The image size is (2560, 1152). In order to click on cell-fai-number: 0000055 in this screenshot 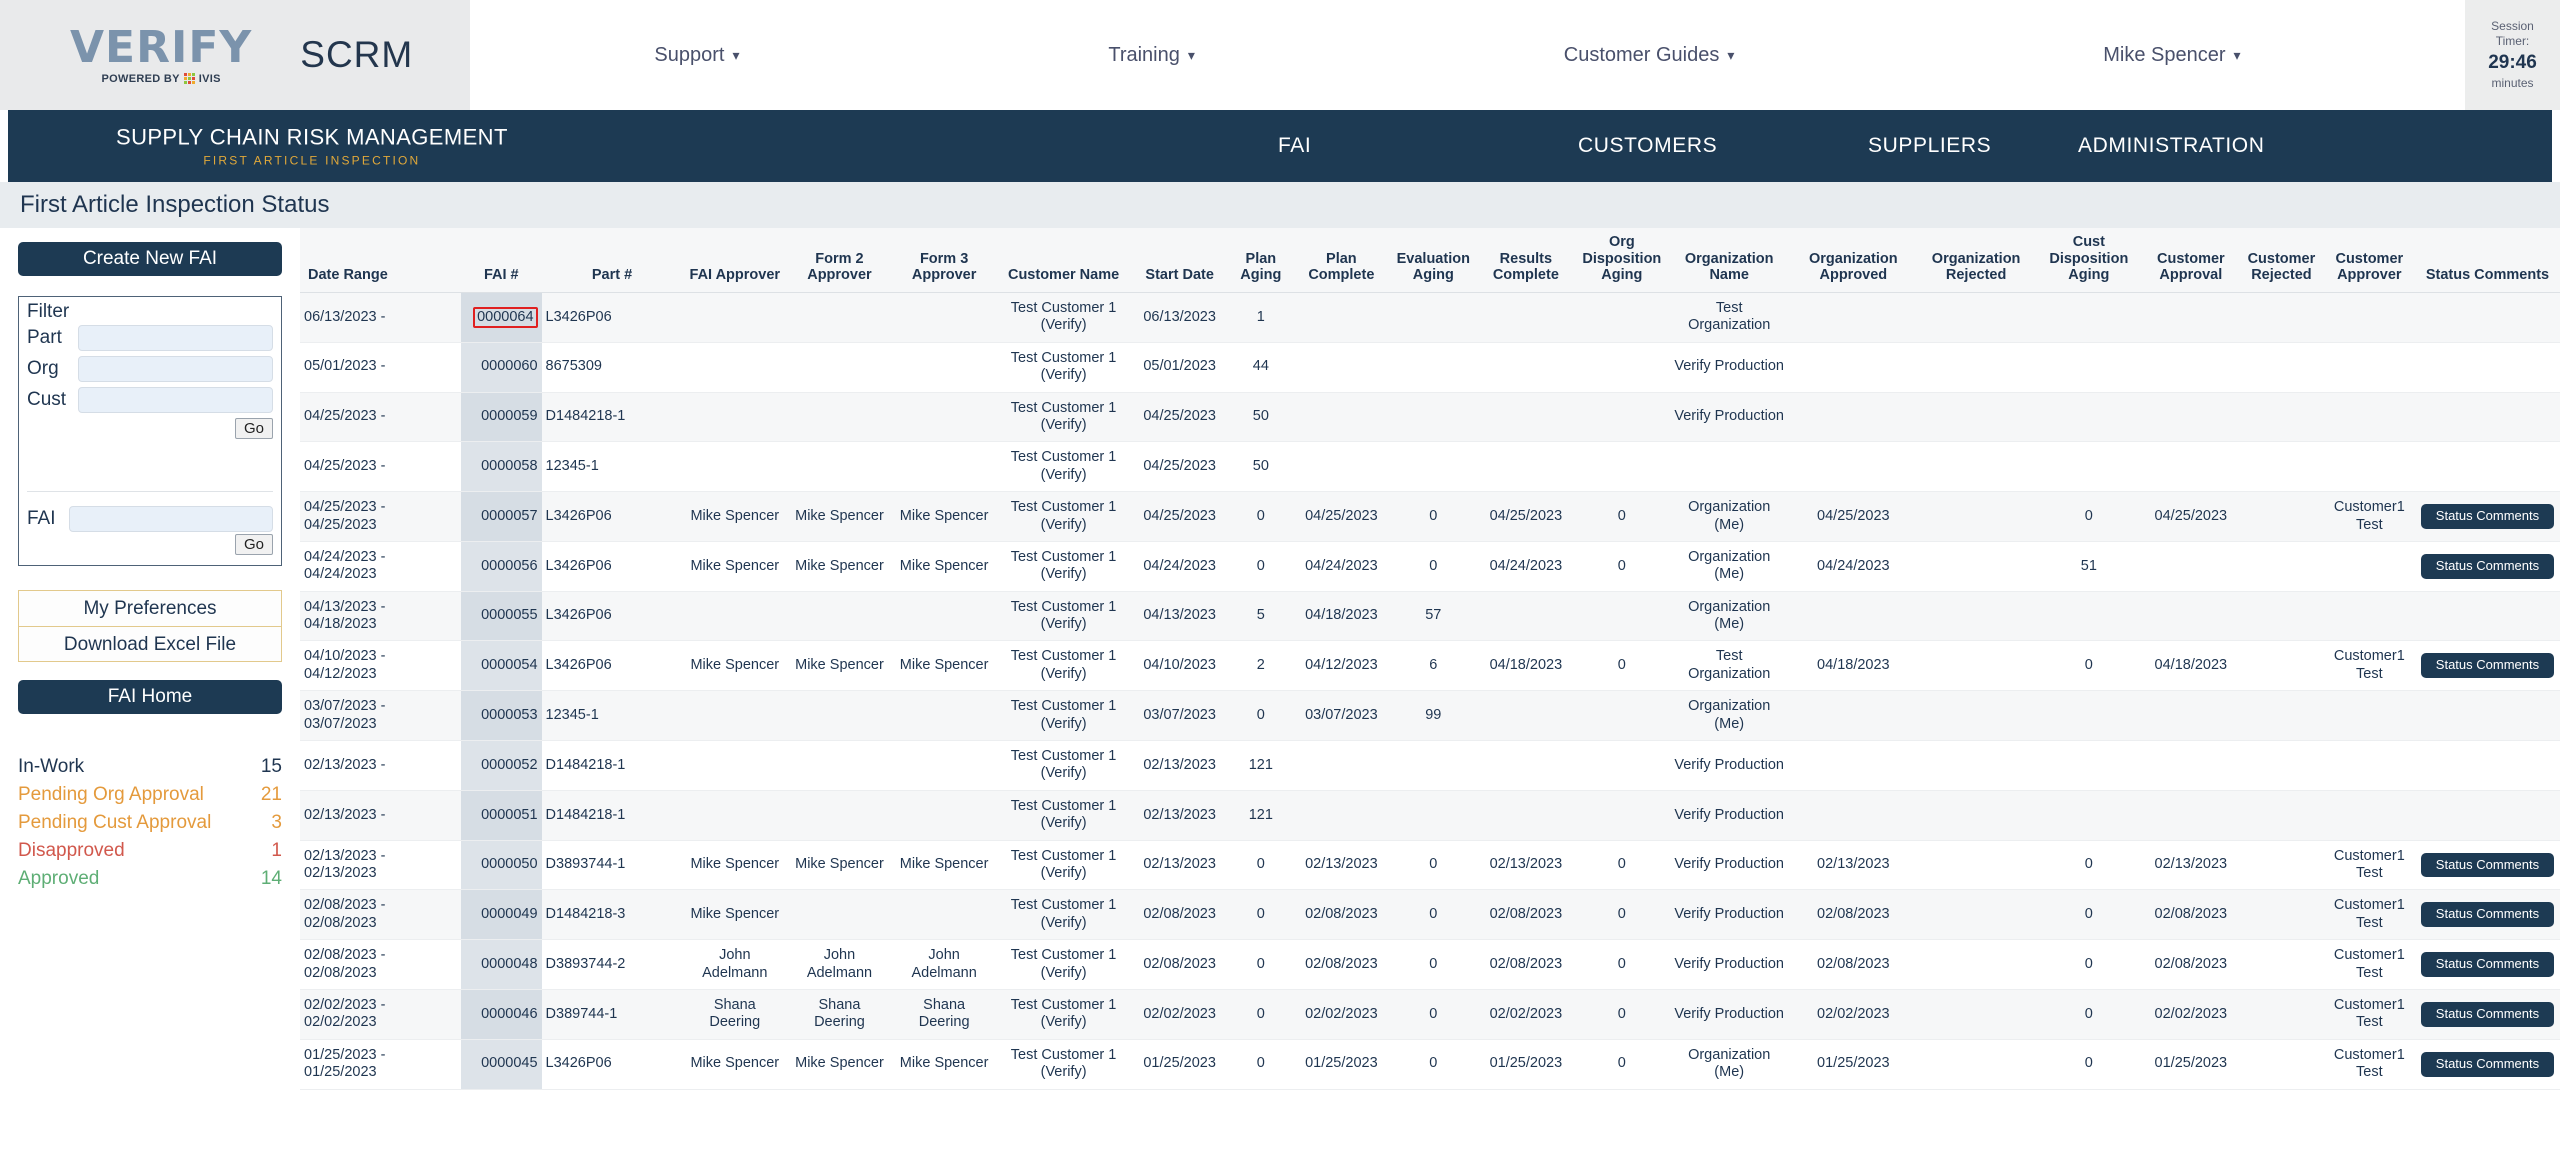, I will do `click(501, 616)`.